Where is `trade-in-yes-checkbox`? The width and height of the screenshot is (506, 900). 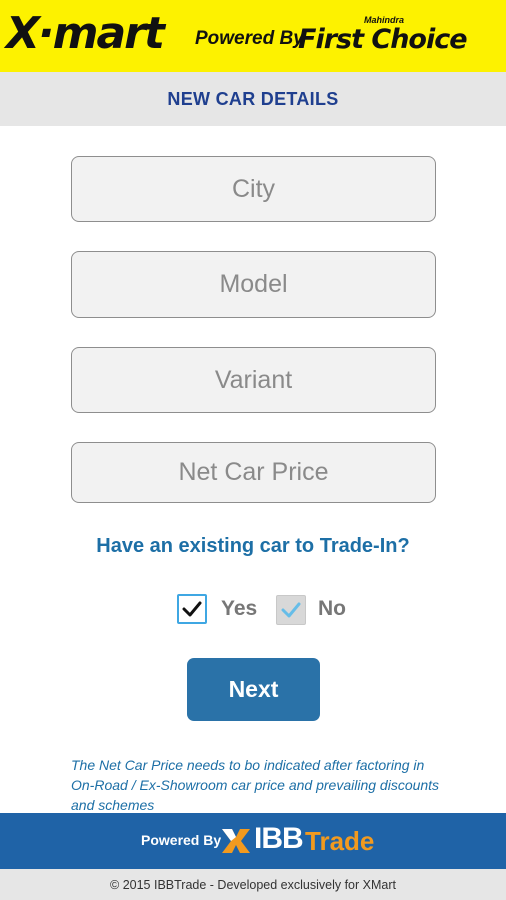 trade-in-yes-checkbox is located at coordinates (192, 609).